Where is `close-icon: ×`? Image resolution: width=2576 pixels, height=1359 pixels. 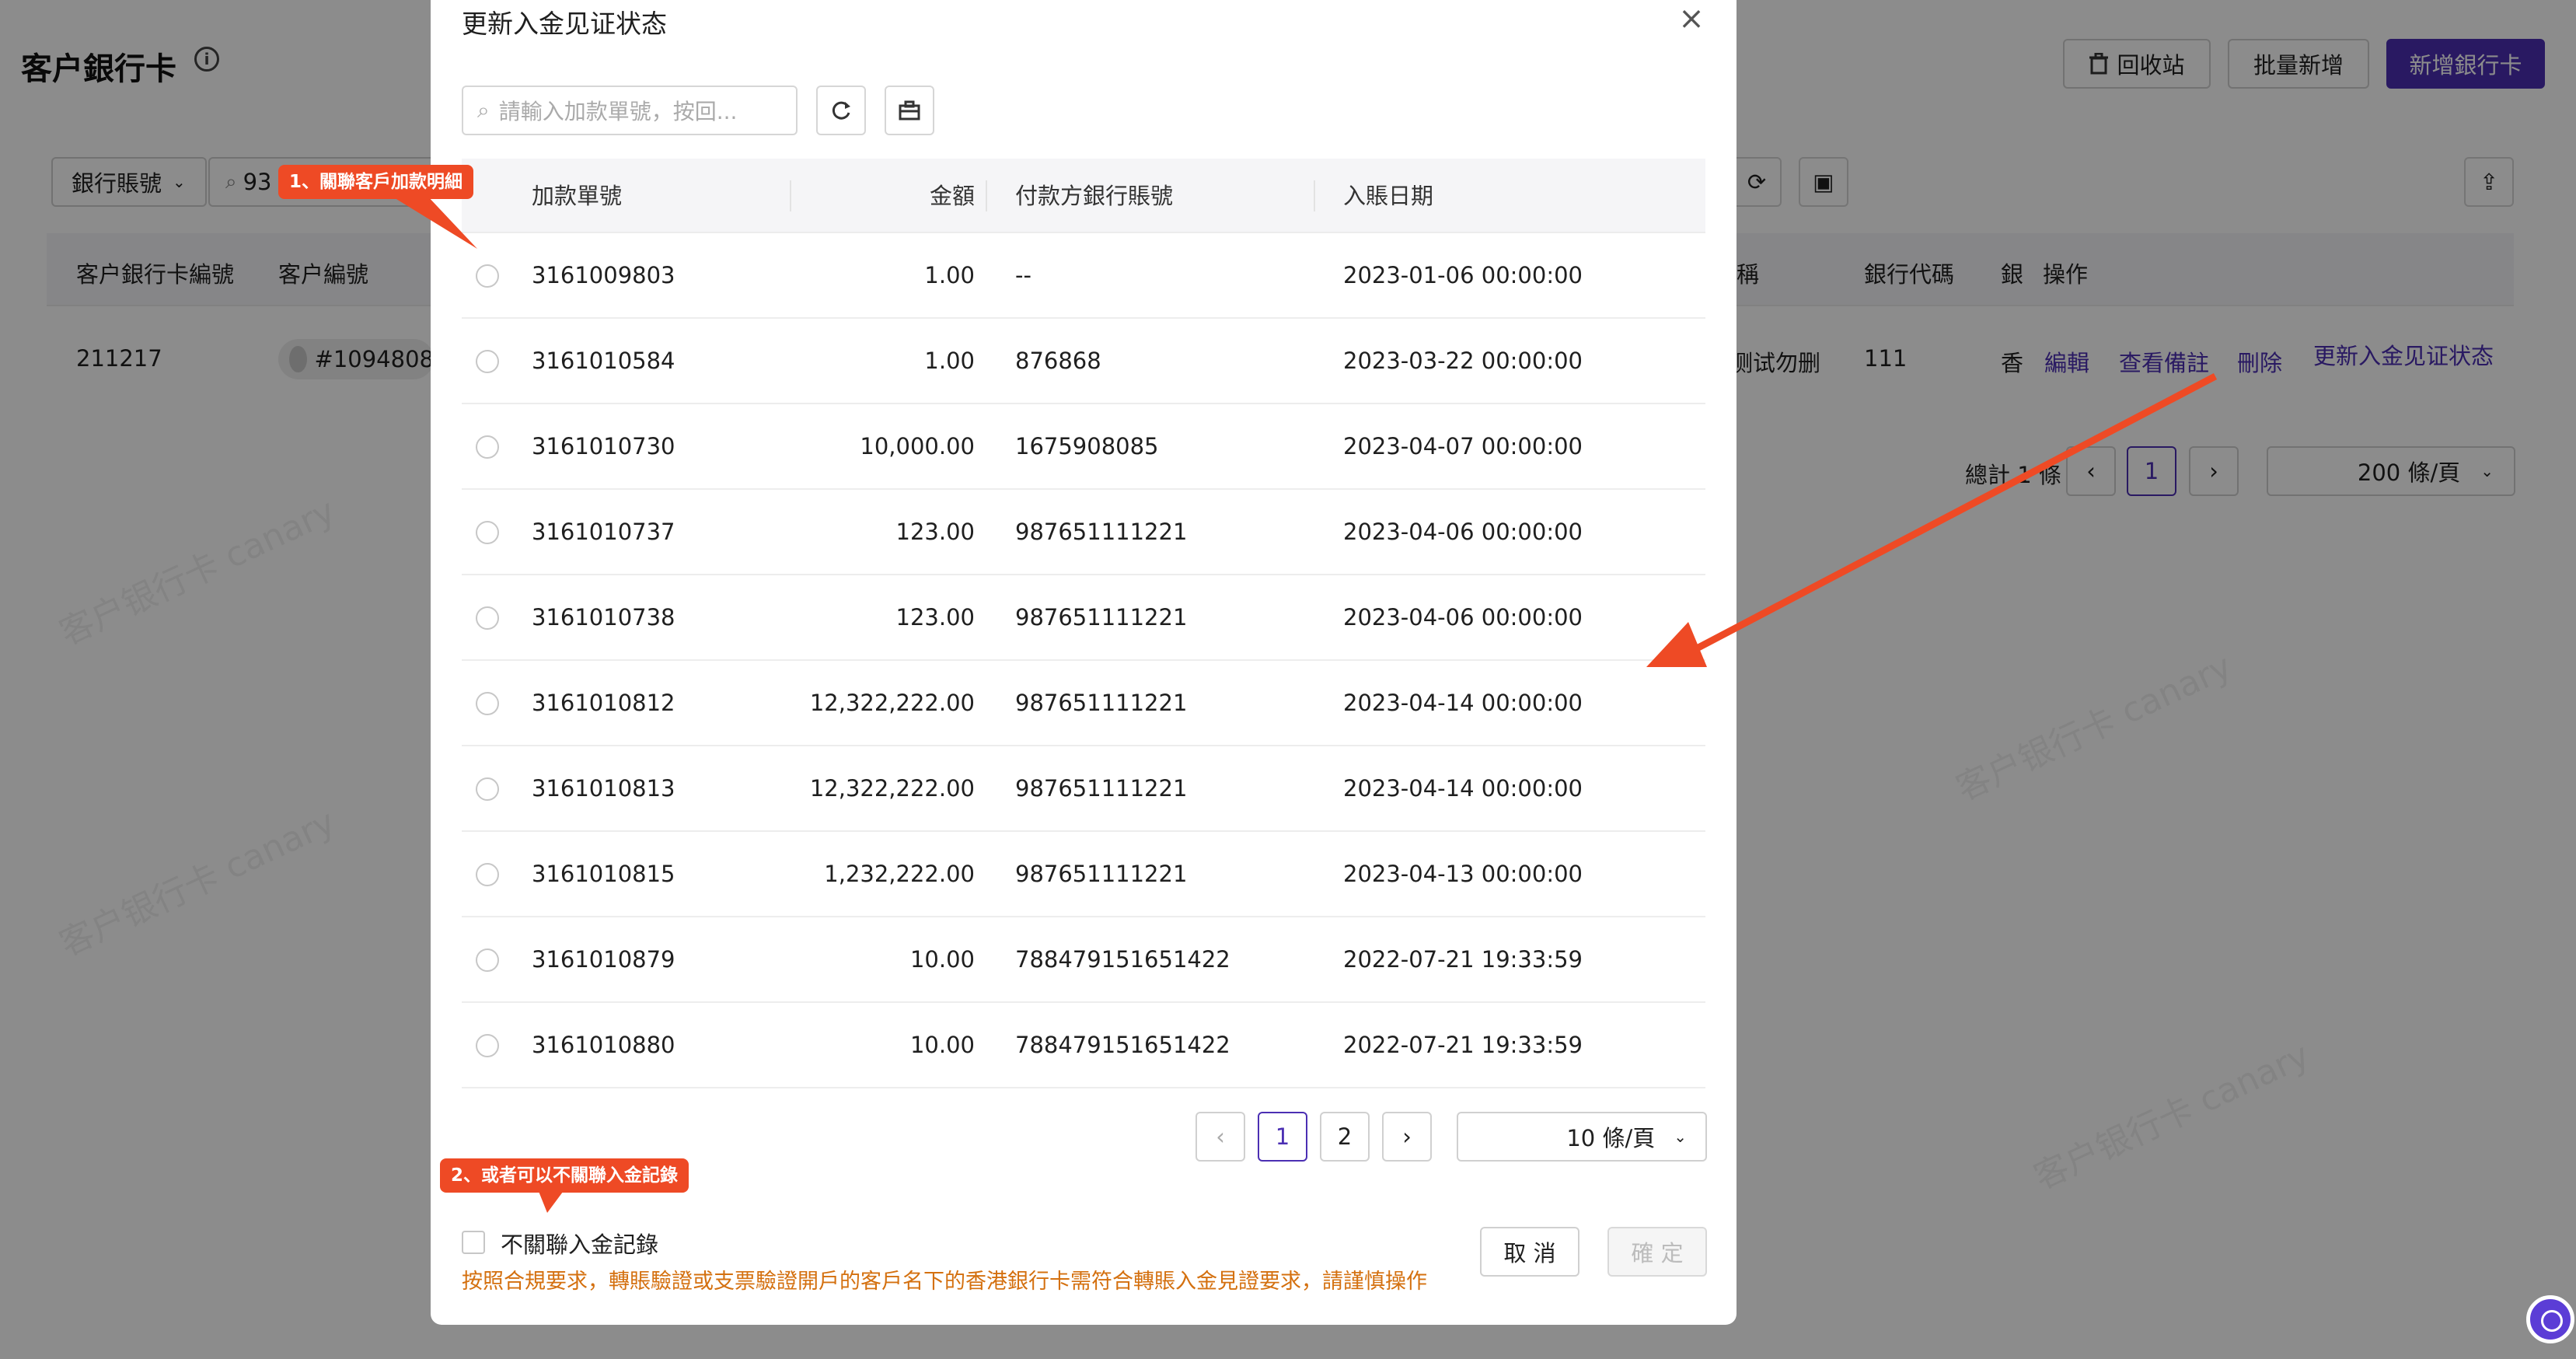
close-icon: × is located at coordinates (1692, 18).